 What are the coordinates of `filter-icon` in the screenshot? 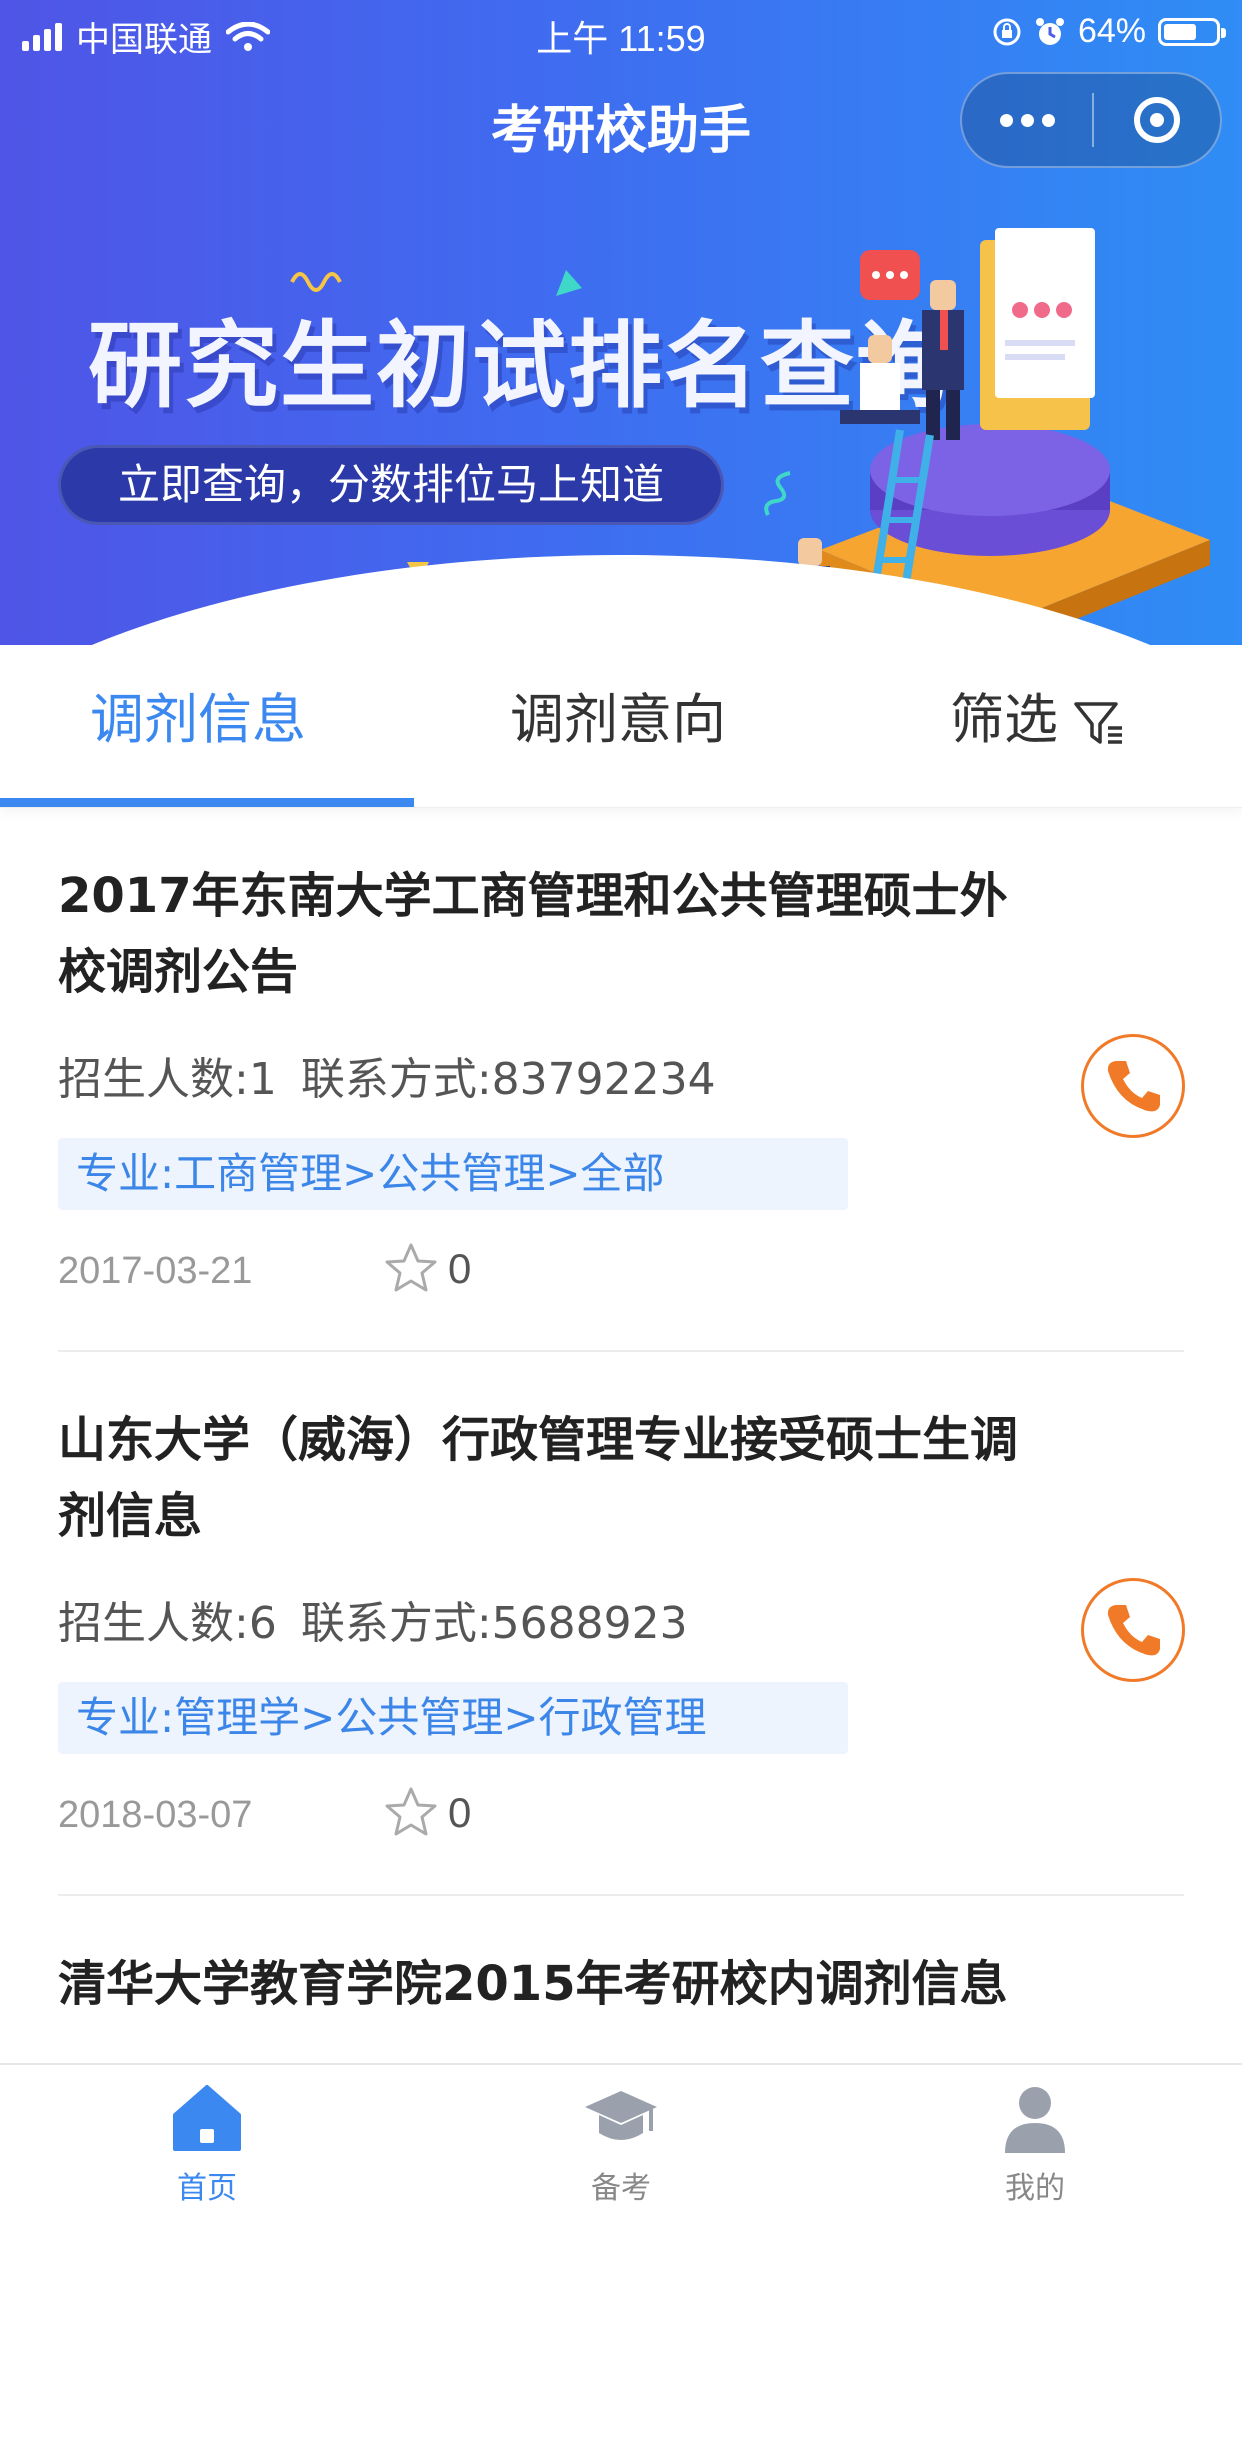 It's located at (1098, 723).